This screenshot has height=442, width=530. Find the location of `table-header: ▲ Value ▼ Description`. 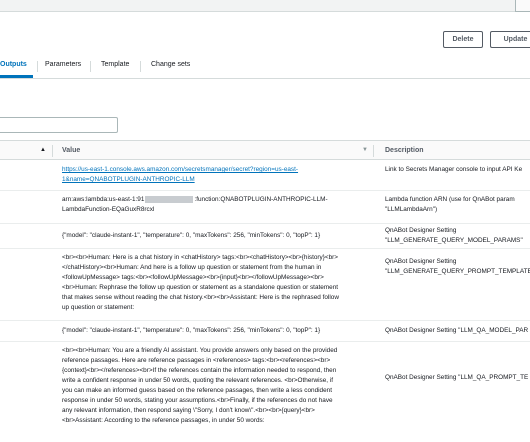

table-header: ▲ Value ▼ Description is located at coordinates (265, 150).